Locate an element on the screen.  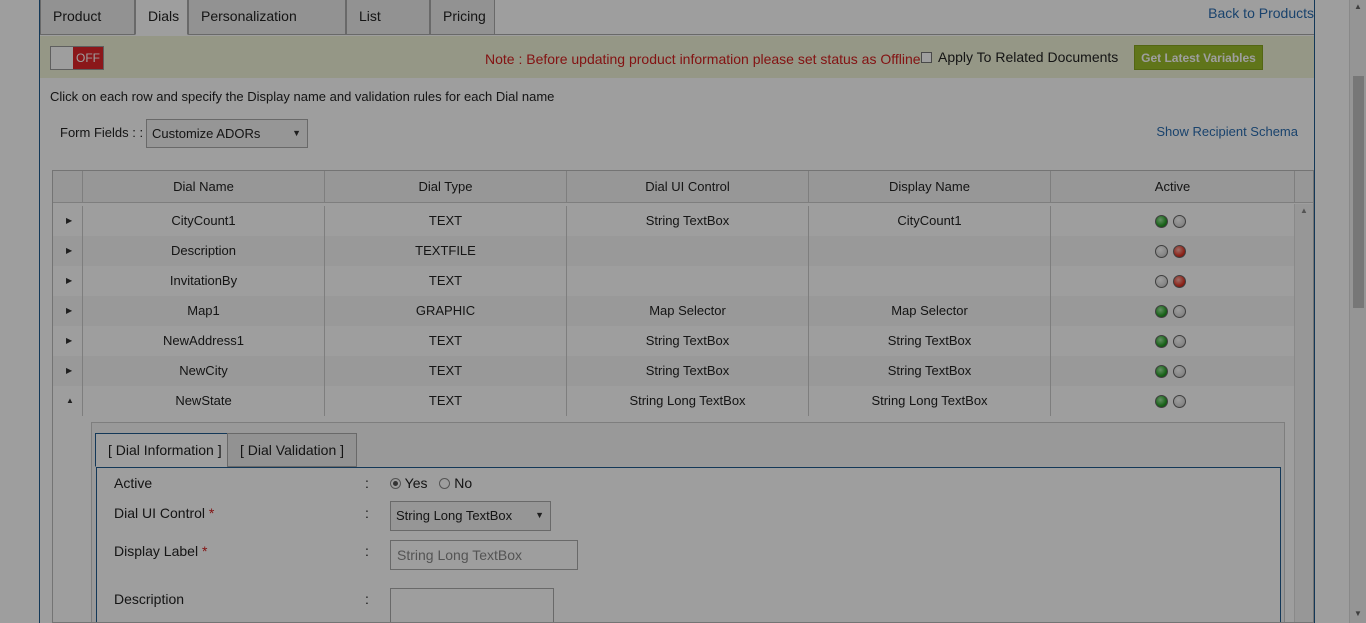
status-toggle: OFF is located at coordinates (77, 58).